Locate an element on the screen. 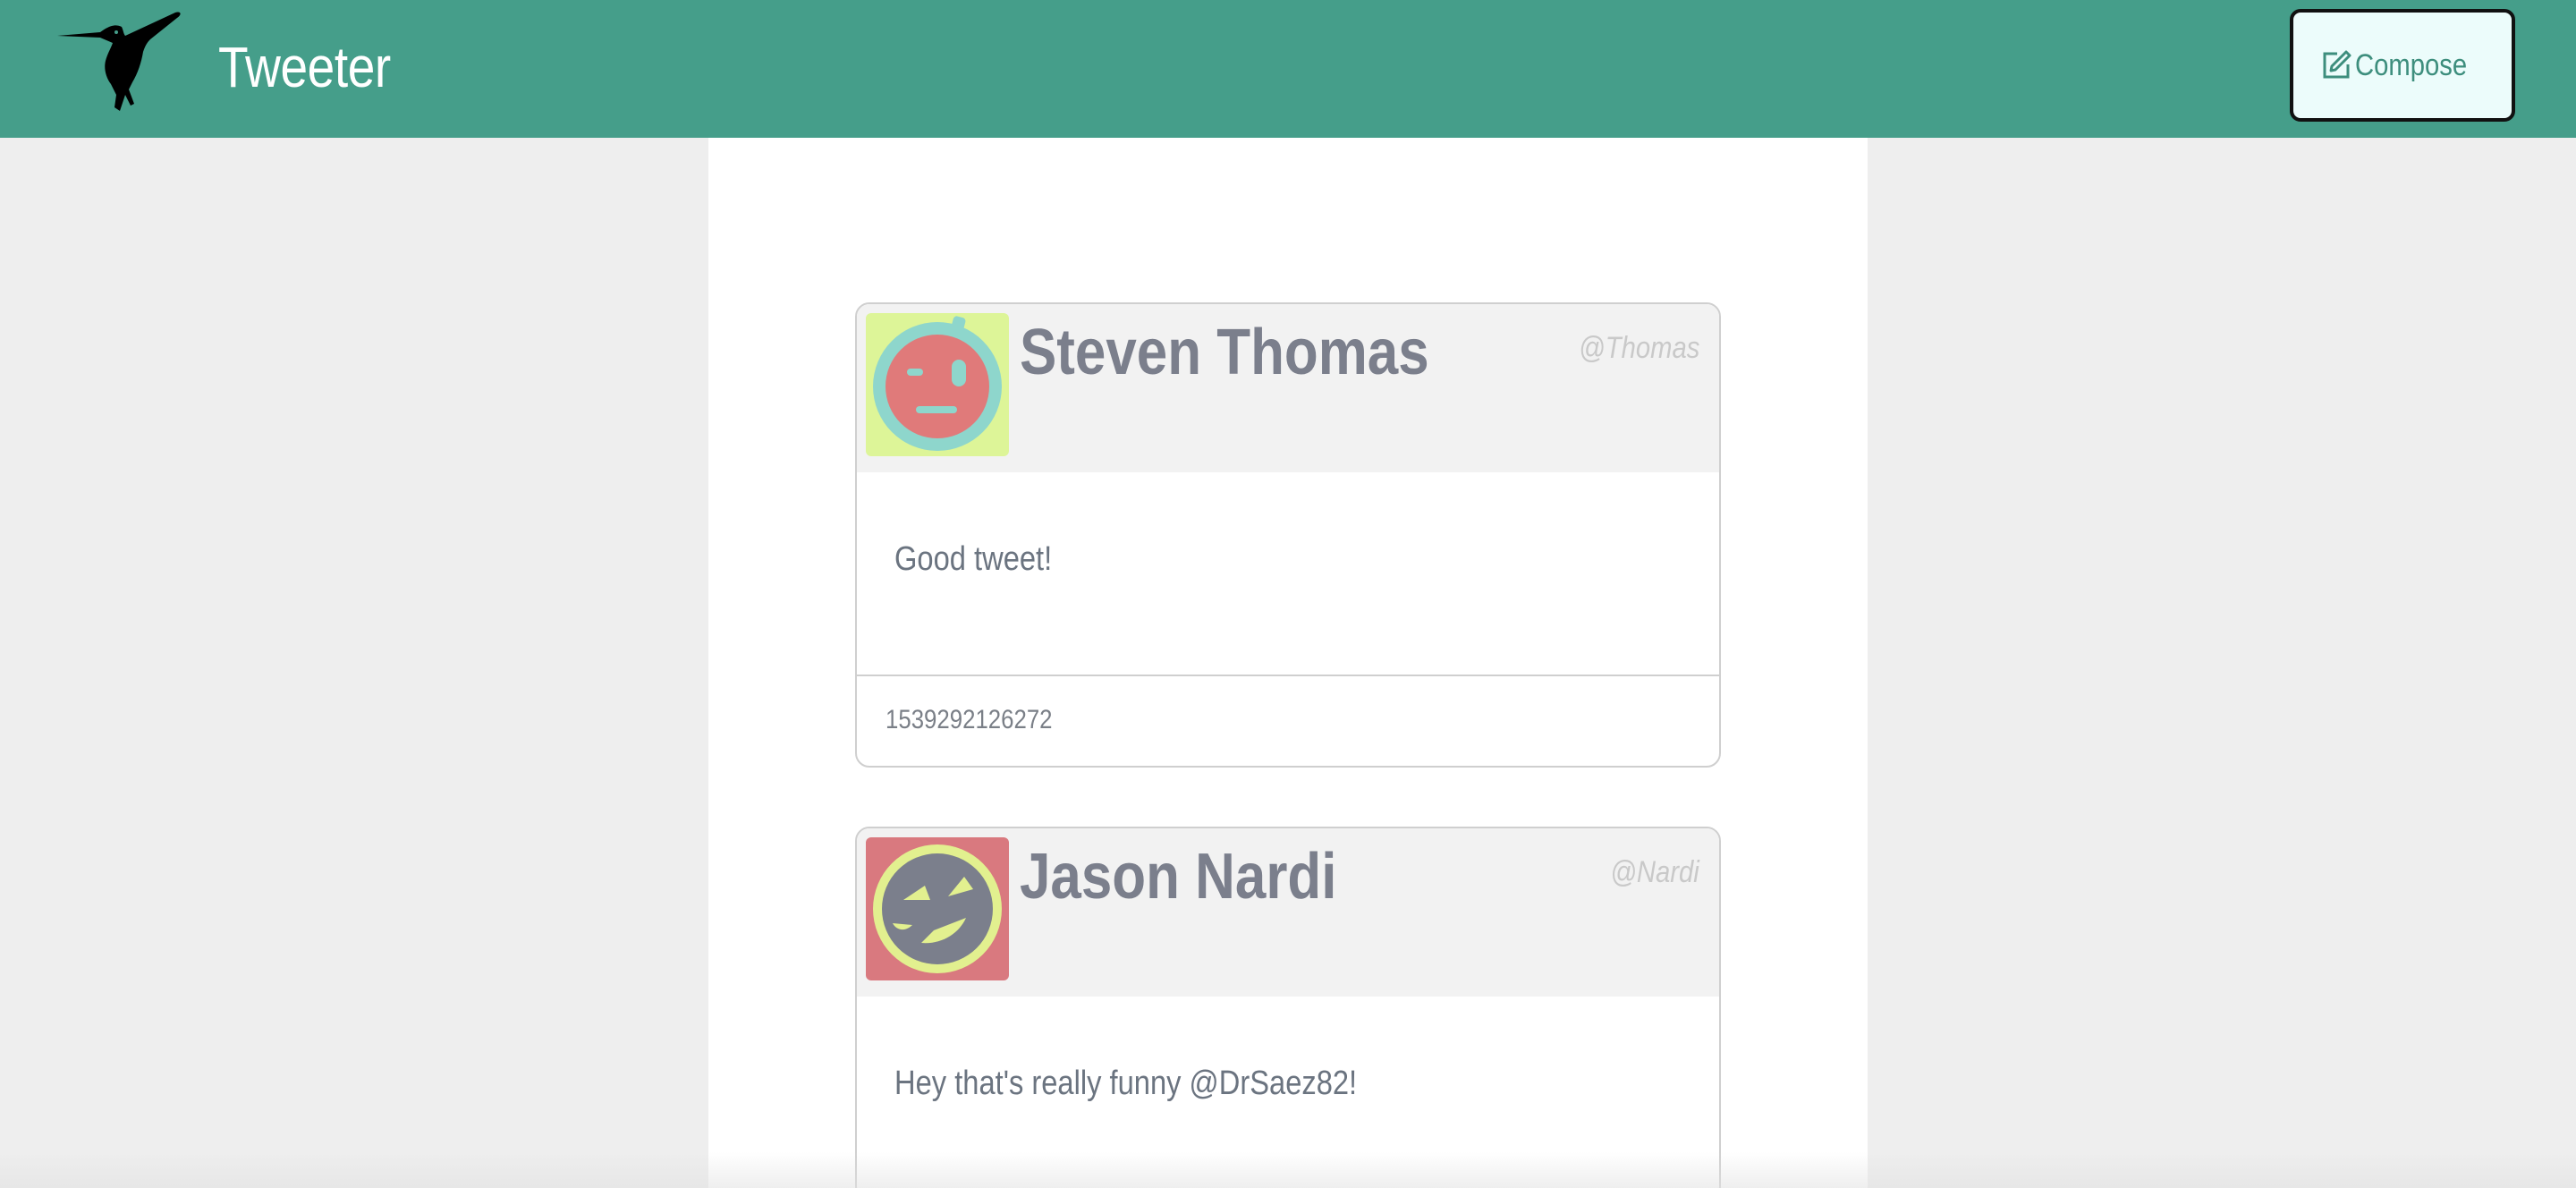  tweet-author-name: Steven Thomas is located at coordinates (1224, 352).